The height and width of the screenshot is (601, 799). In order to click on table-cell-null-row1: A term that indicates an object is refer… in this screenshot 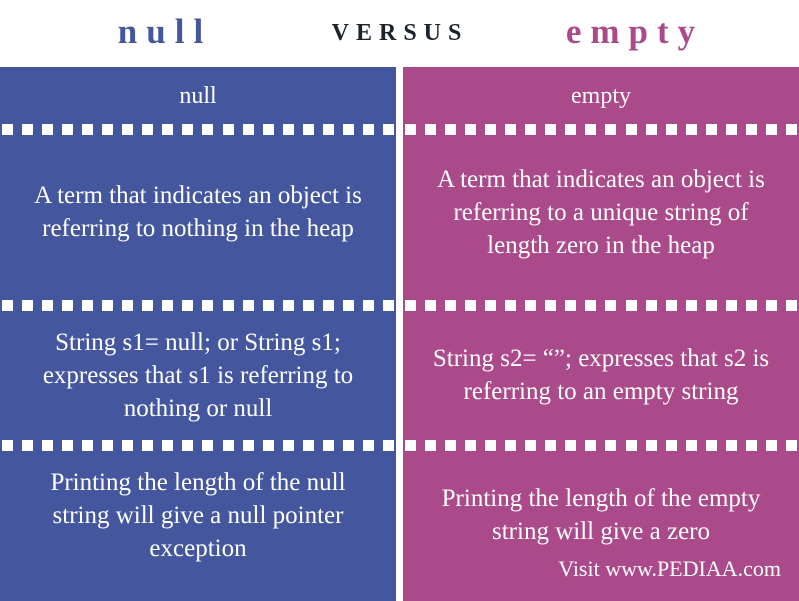, I will do `click(198, 212)`.